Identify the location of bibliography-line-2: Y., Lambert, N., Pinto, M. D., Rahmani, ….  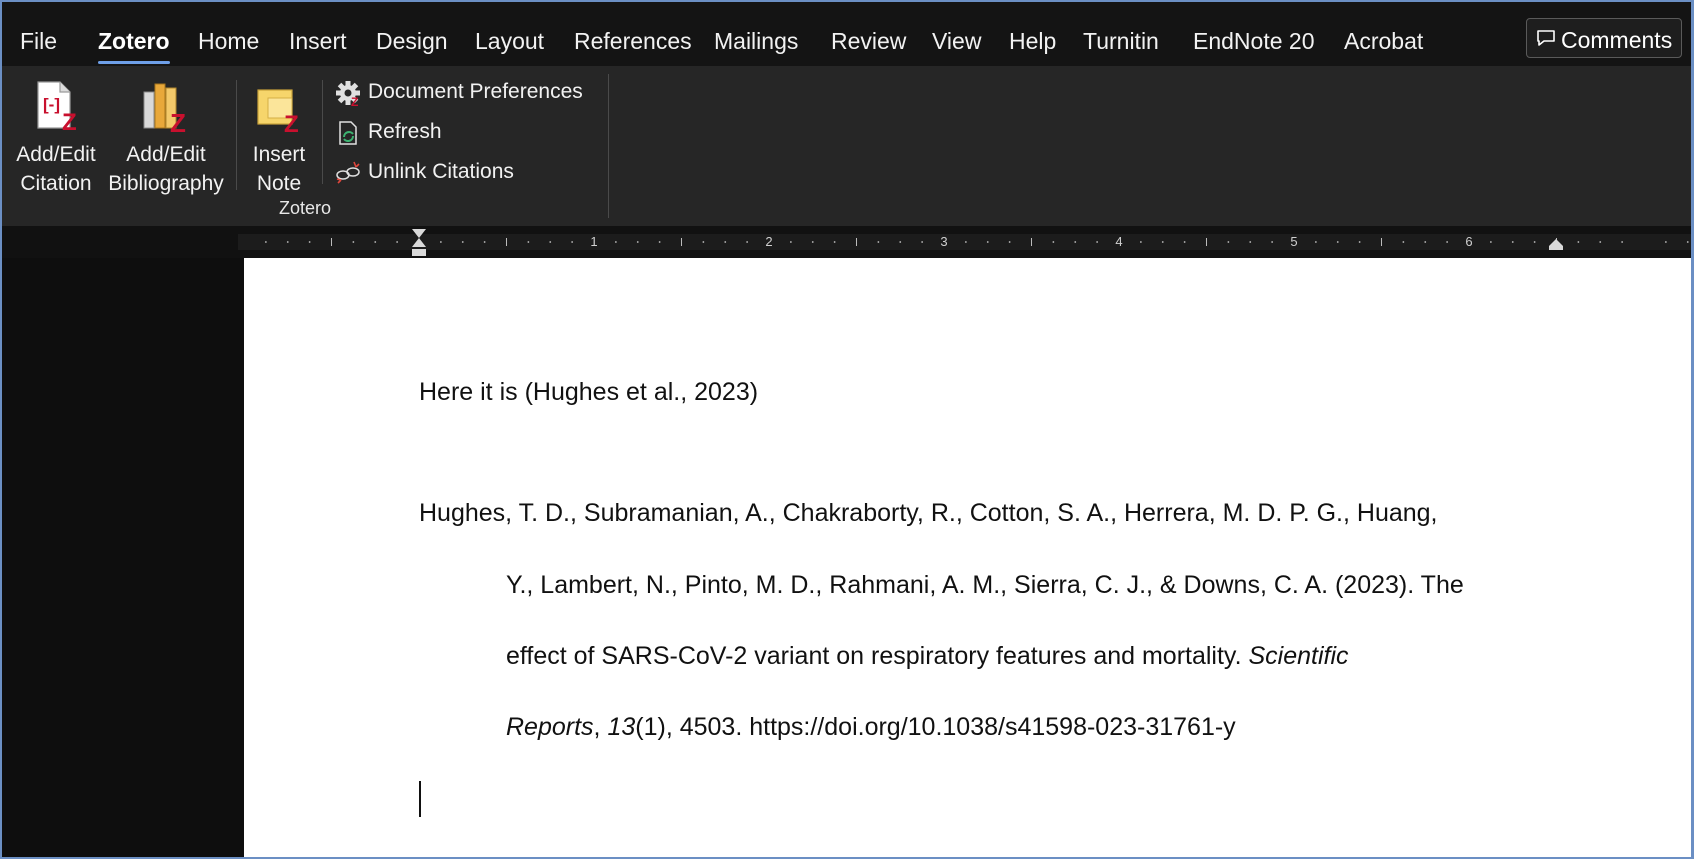
(985, 585).